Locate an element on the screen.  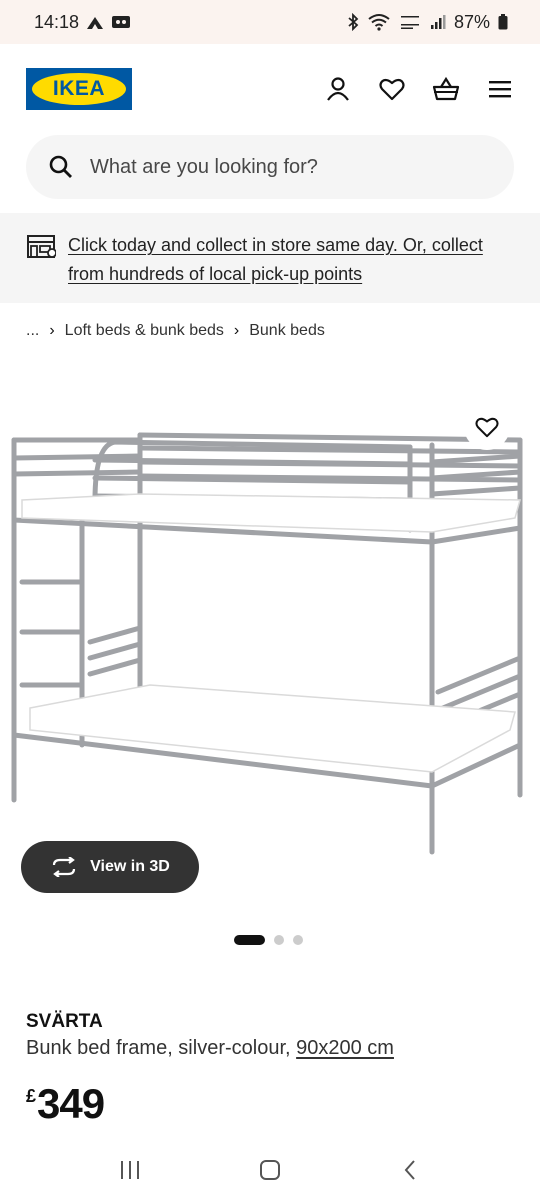
wifi-icon is located at coordinates (379, 22).